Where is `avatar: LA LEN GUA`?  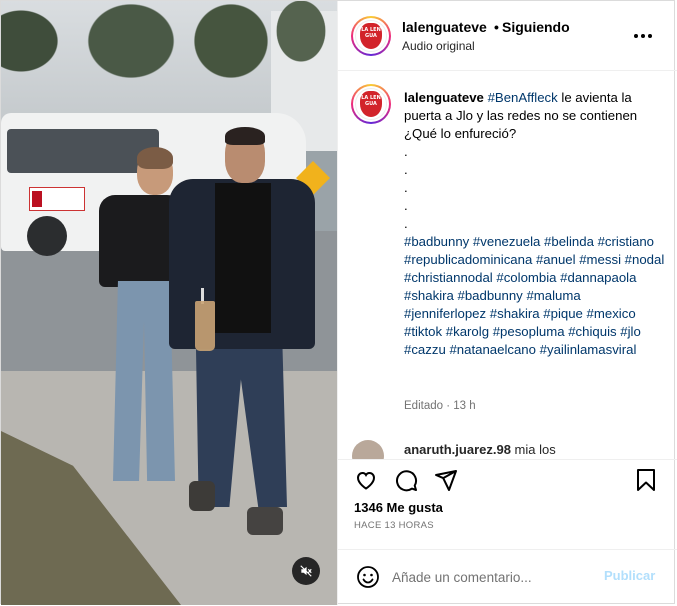 avatar: LA LEN GUA is located at coordinates (371, 36).